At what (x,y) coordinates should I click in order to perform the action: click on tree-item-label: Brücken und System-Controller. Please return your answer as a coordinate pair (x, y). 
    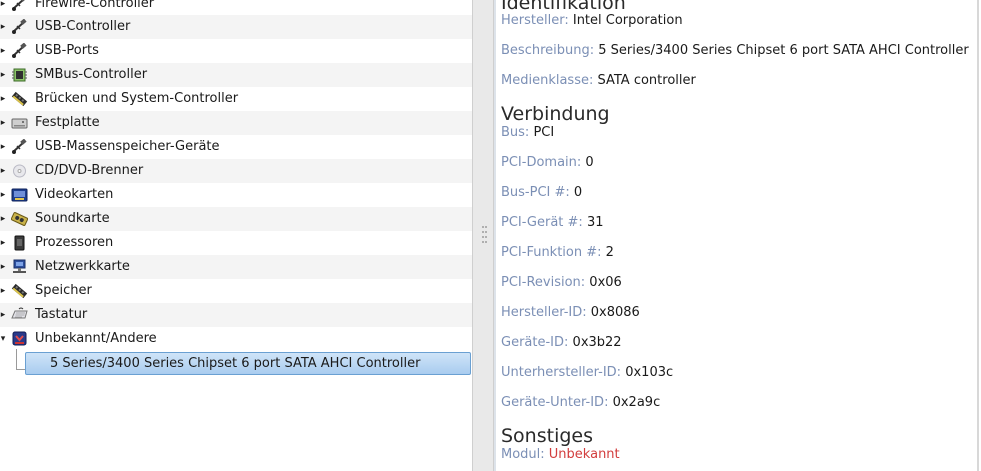
    Looking at the image, I should click on (137, 98).